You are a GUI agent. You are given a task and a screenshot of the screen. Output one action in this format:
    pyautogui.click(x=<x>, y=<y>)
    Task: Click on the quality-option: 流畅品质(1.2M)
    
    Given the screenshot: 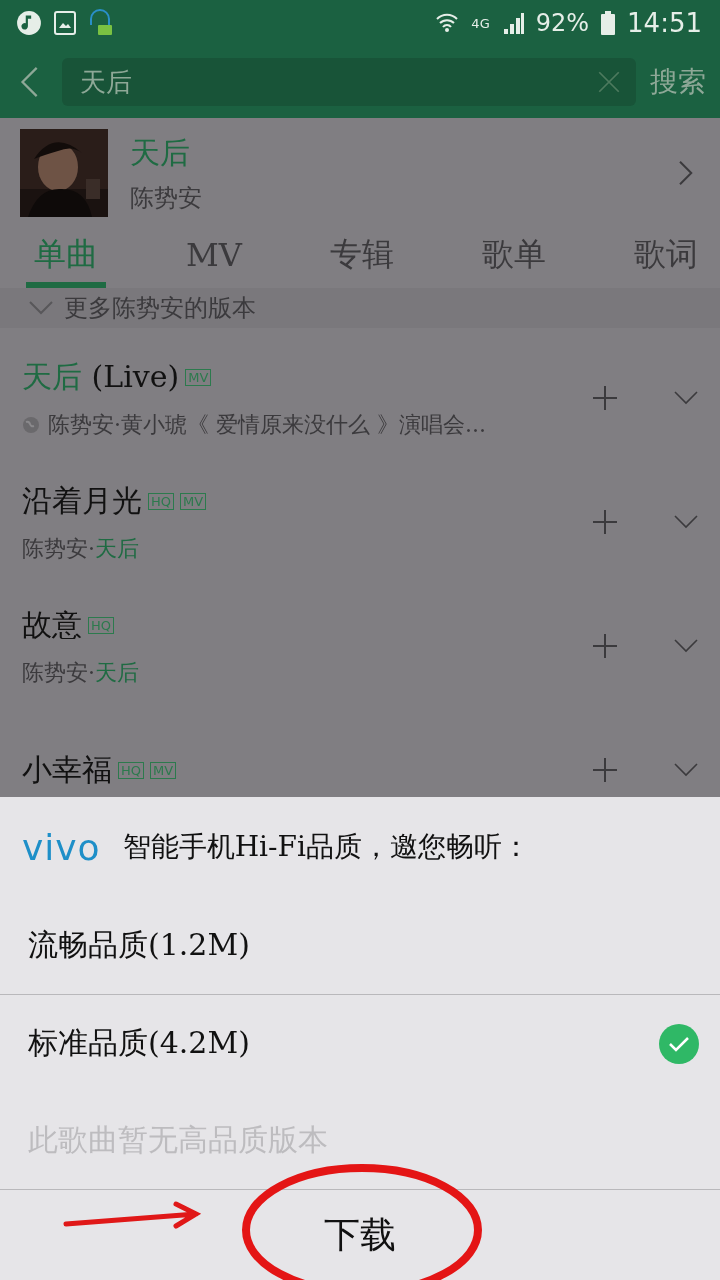 What is the action you would take?
    pyautogui.click(x=360, y=946)
    